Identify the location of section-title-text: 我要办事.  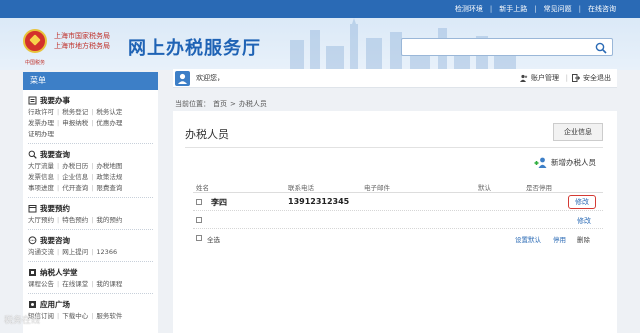
(55, 100).